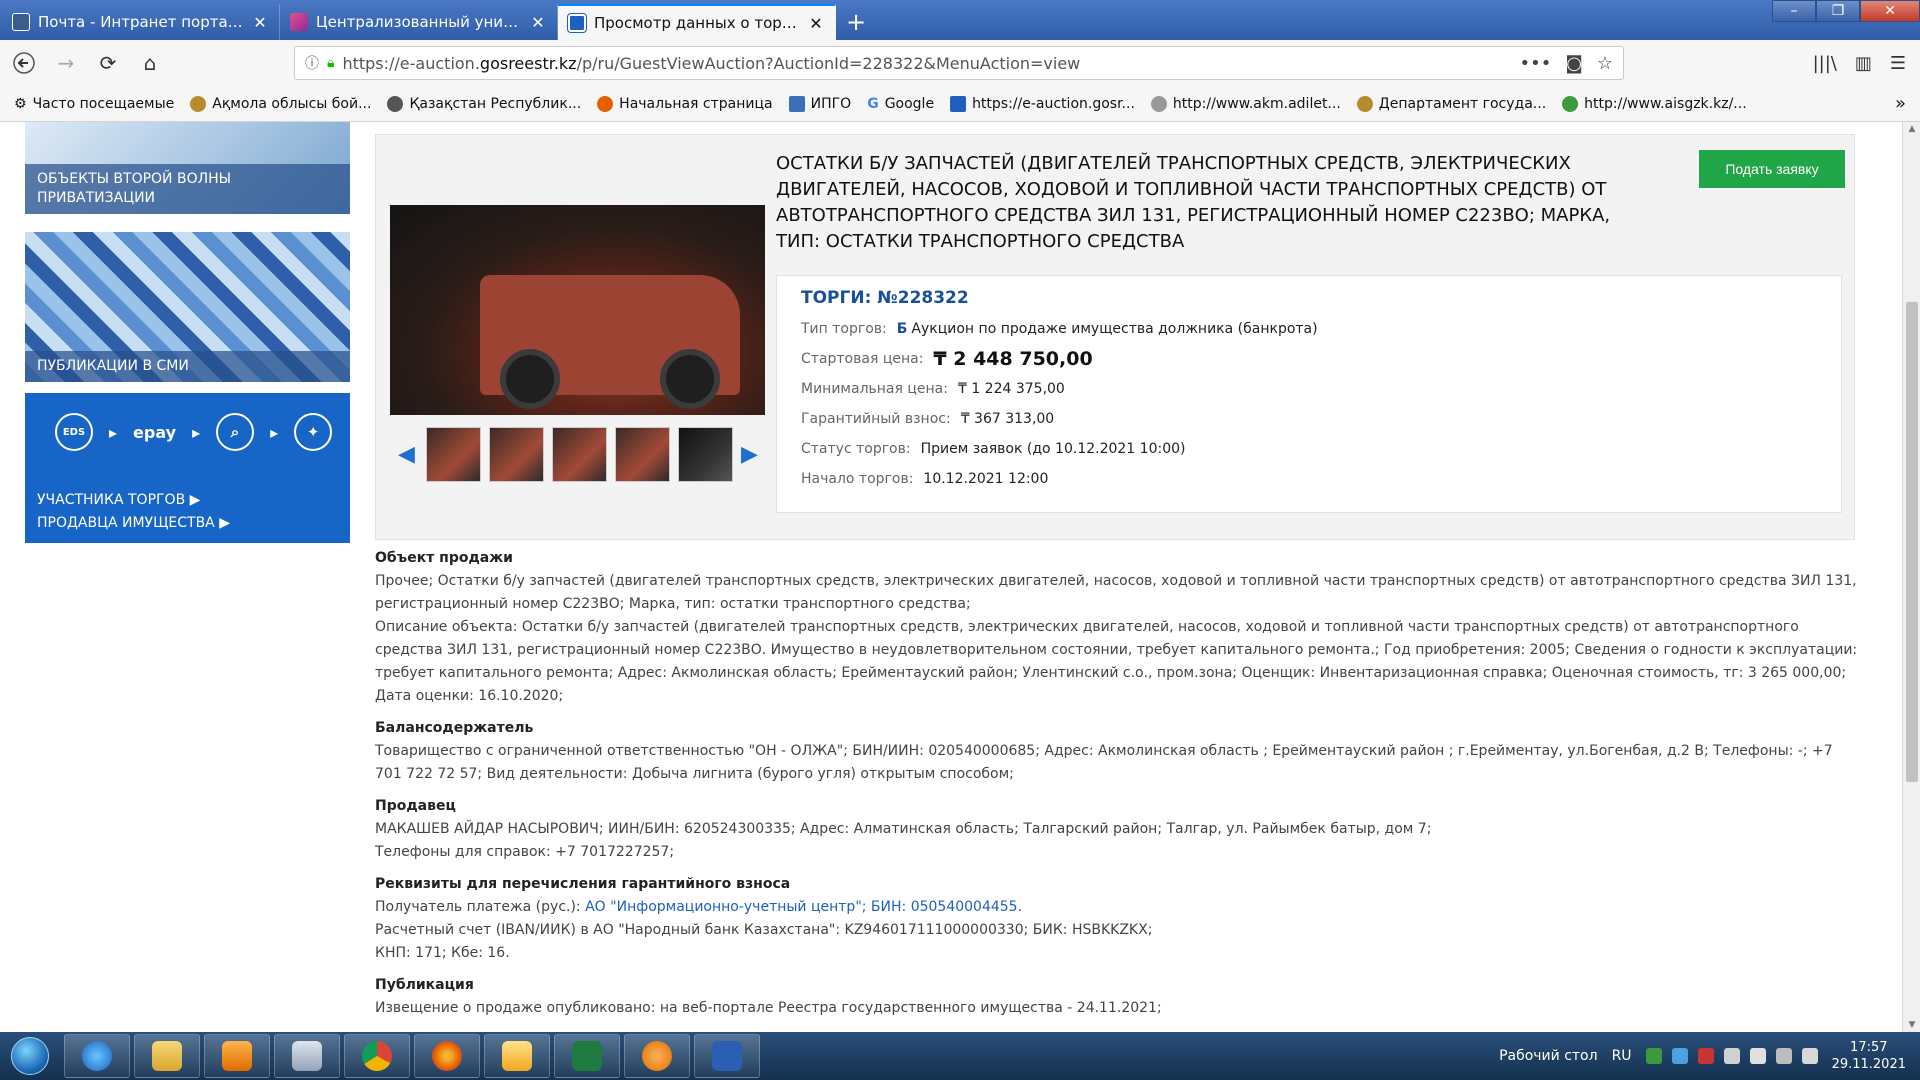 This screenshot has height=1080, width=1920. What do you see at coordinates (1825, 63) in the screenshot?
I see `library-icon: |||\` at bounding box center [1825, 63].